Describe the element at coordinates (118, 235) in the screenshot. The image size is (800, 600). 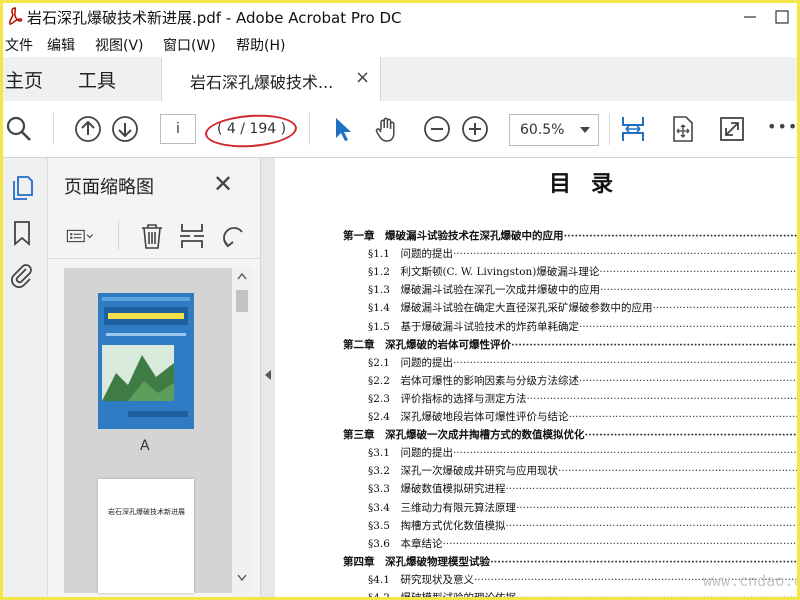
I see `panel-separator` at that location.